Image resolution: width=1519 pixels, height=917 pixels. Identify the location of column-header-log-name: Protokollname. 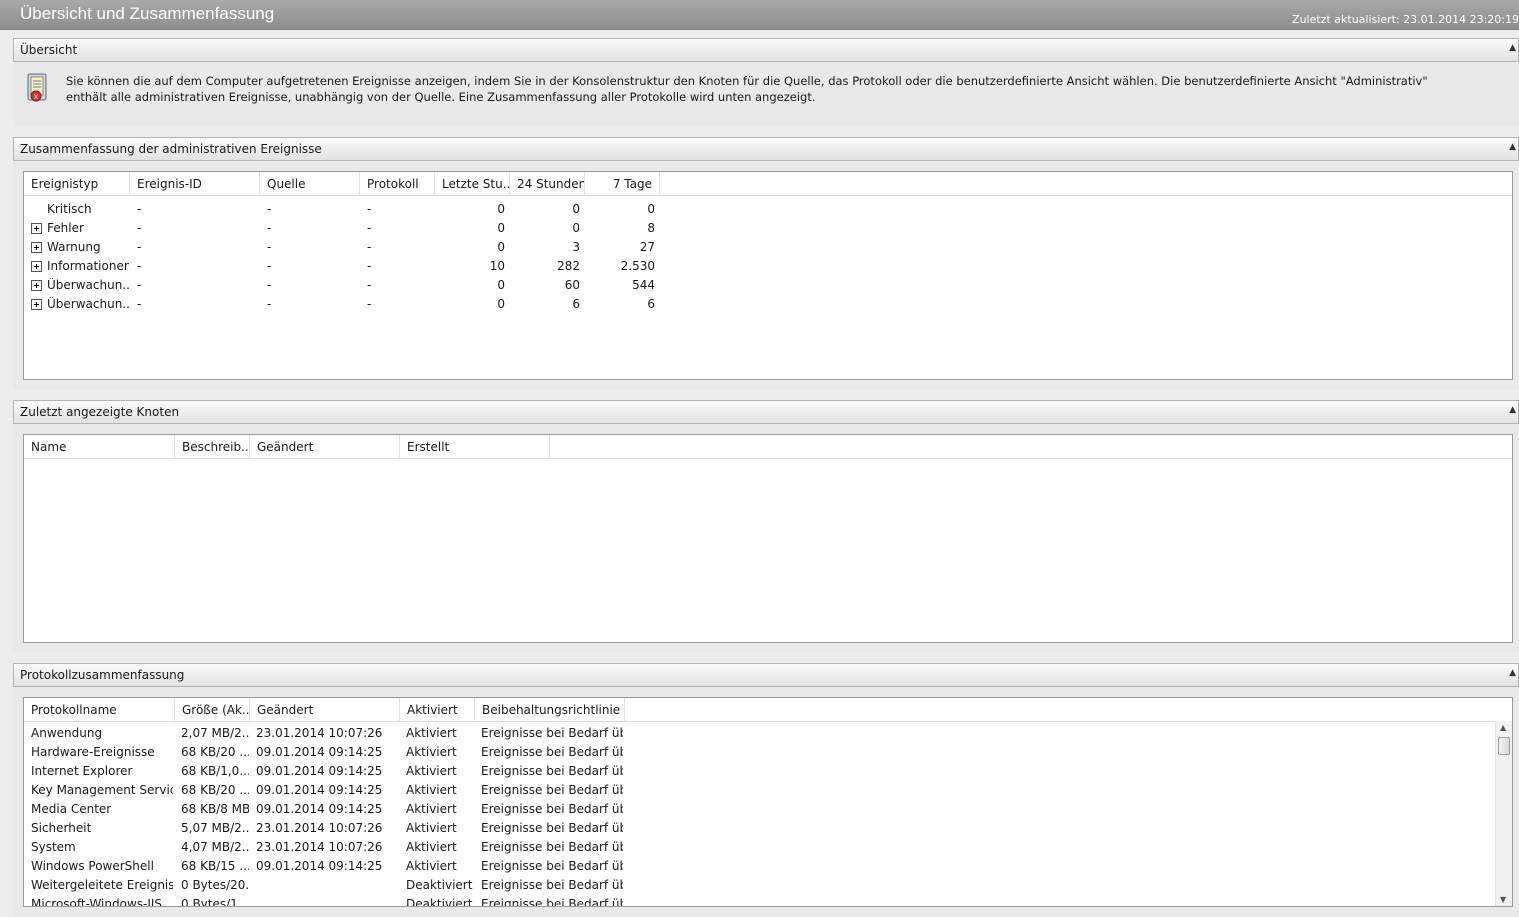
(99, 710).